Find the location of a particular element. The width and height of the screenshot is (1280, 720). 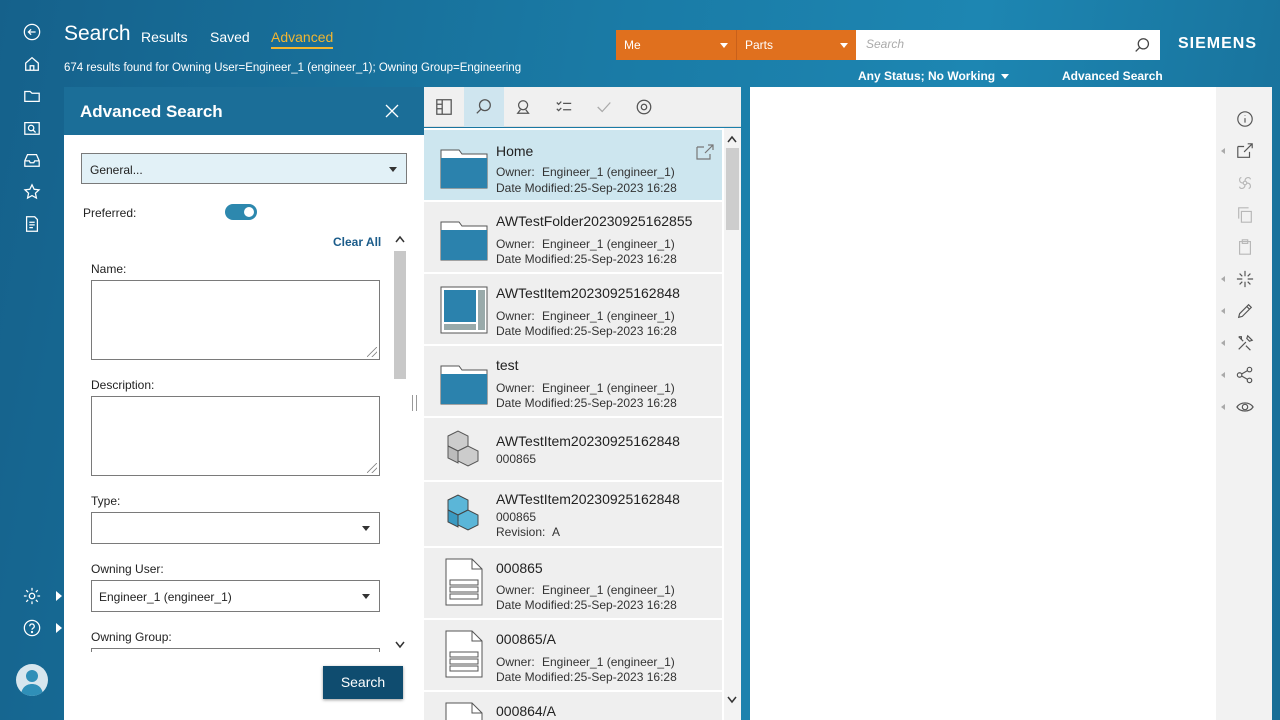

tab-advanced: Advanced is located at coordinates (302, 39).